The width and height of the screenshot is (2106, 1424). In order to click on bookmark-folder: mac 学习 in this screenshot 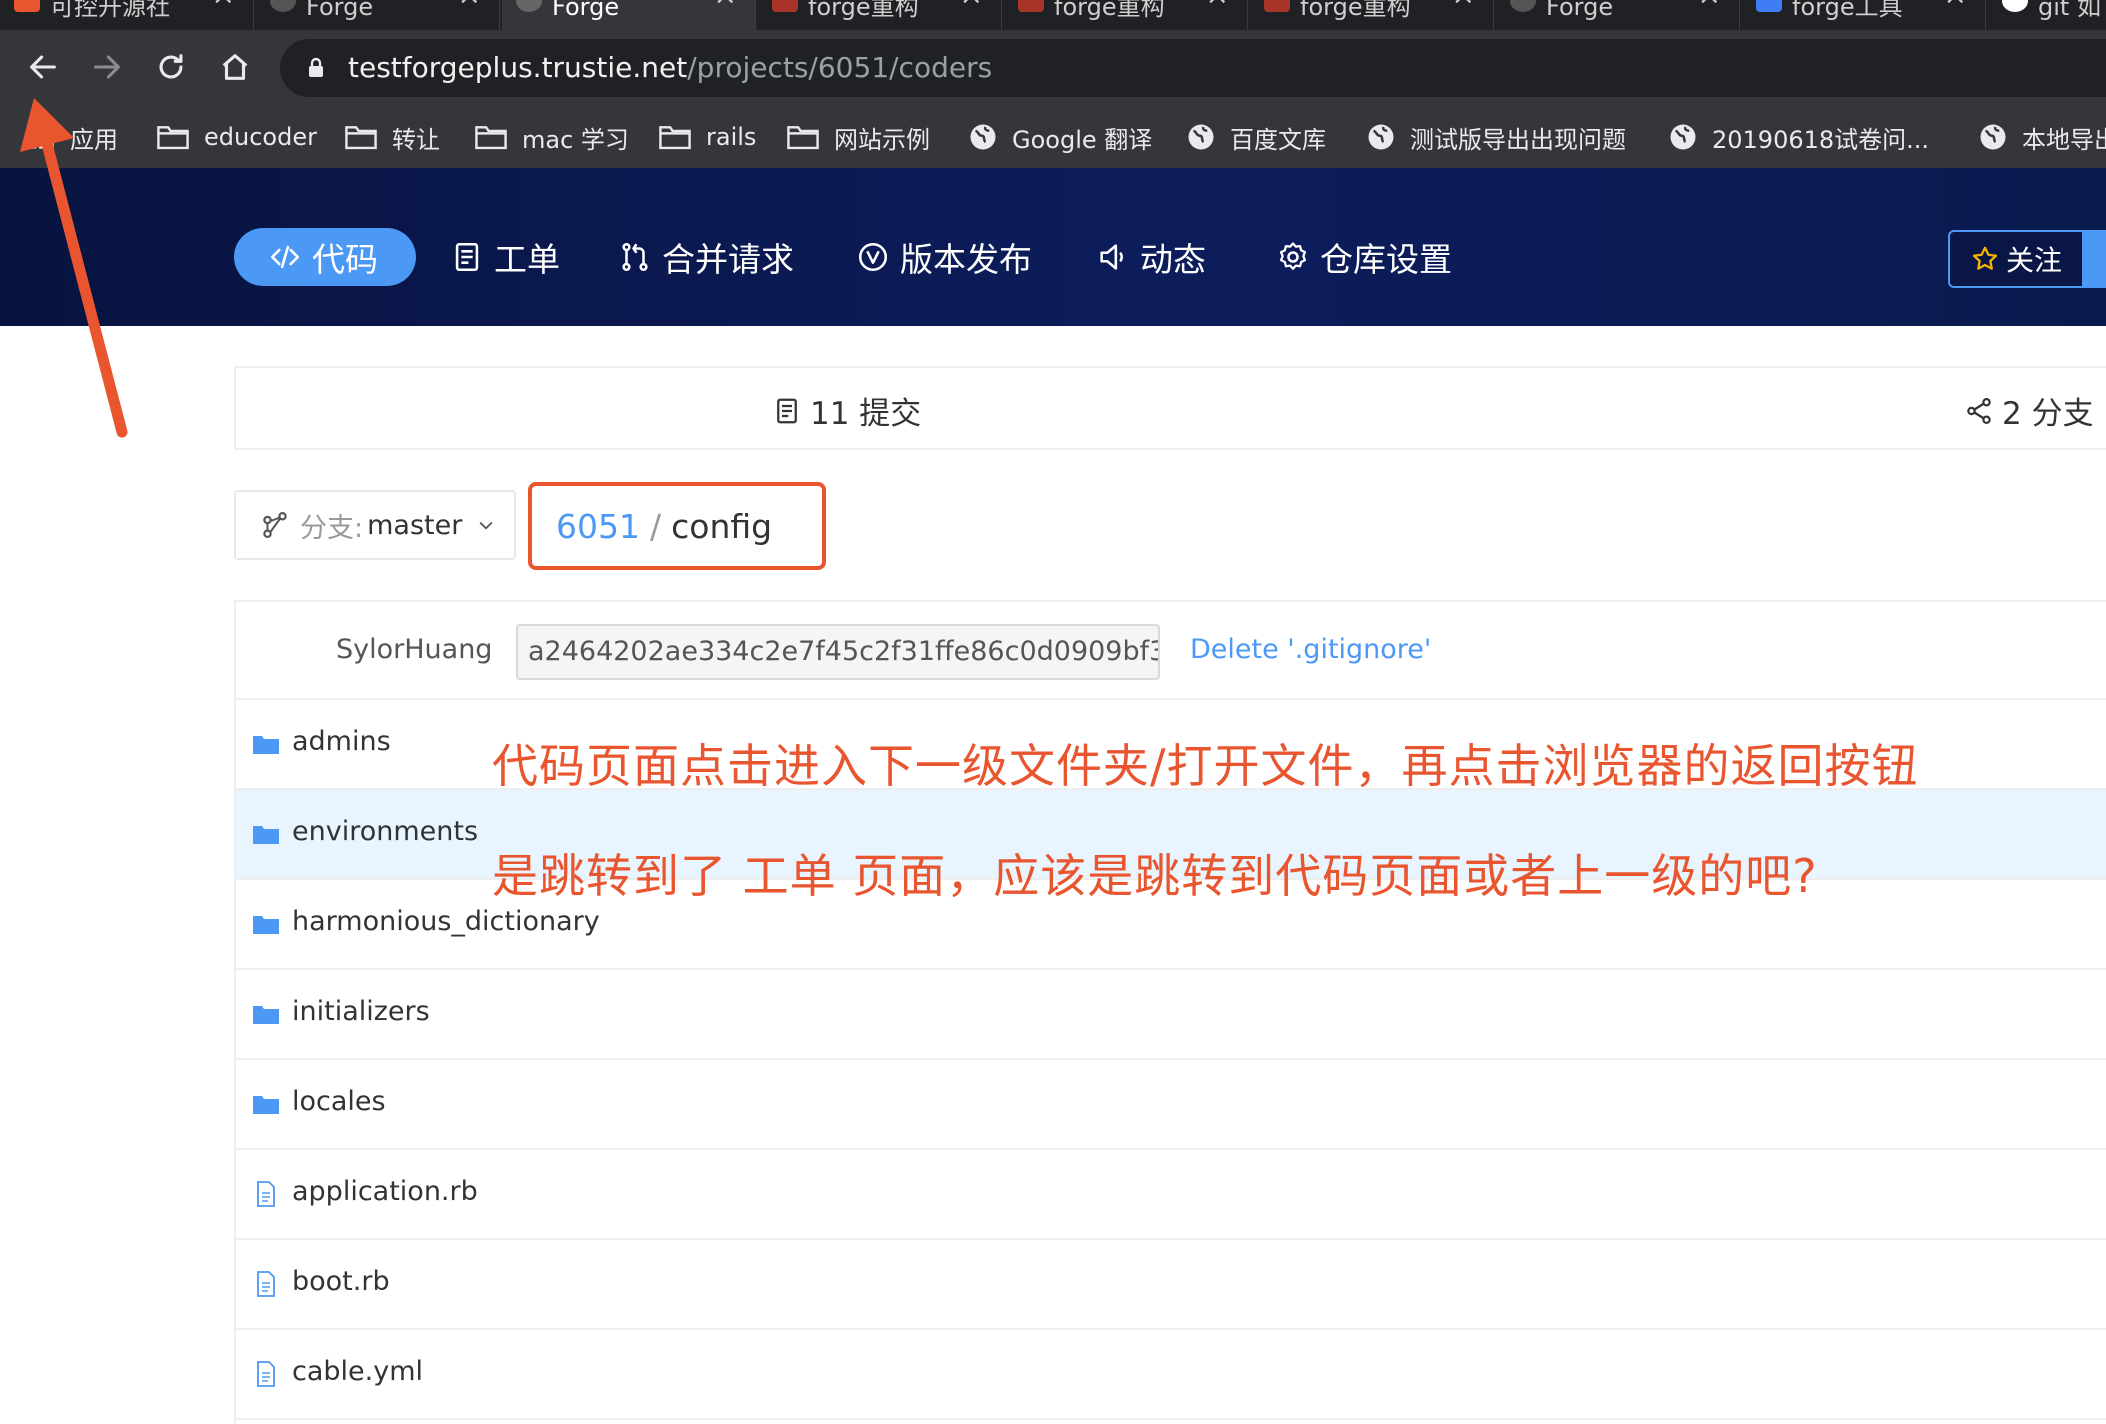, I will do `click(551, 137)`.